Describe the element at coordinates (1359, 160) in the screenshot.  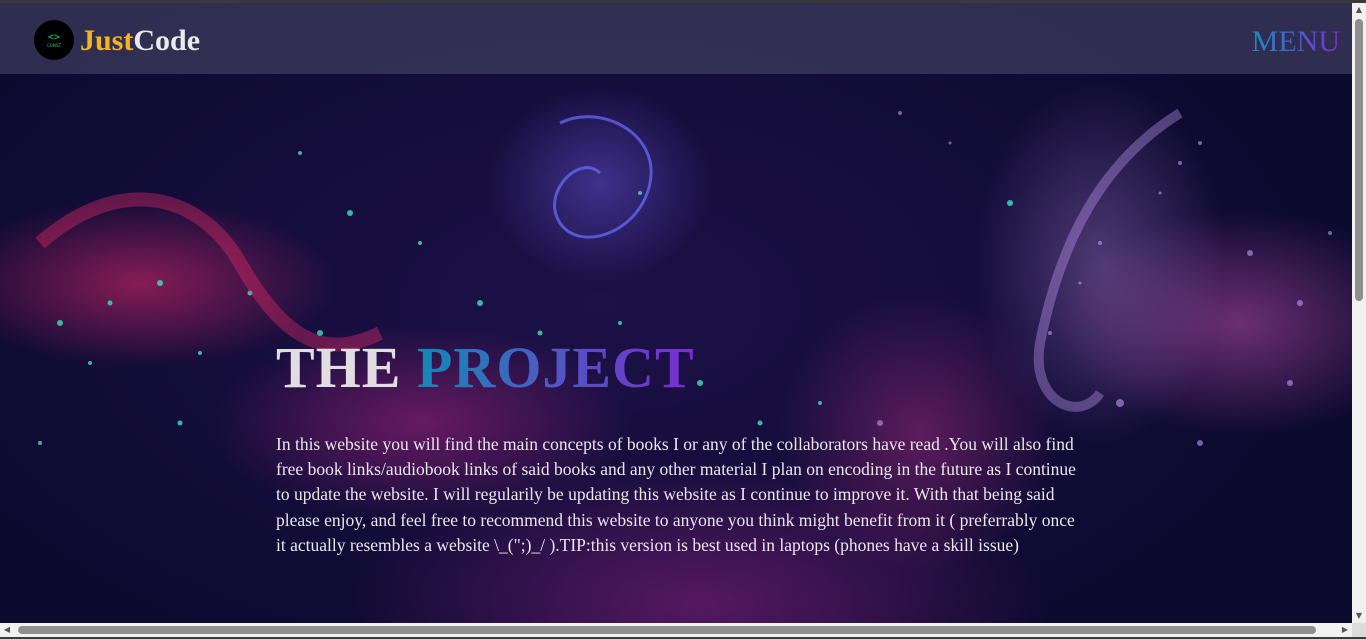
I see `vertical-scroll-thumb` at that location.